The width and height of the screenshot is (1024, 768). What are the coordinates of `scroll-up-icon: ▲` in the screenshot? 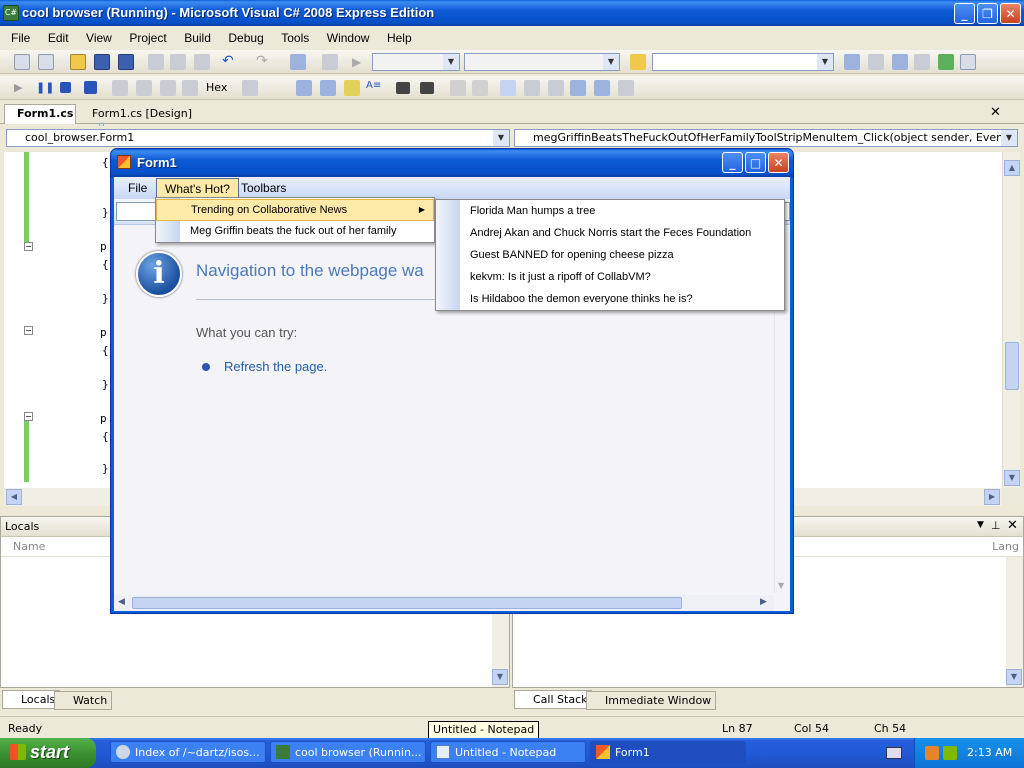 It's located at (1012, 168).